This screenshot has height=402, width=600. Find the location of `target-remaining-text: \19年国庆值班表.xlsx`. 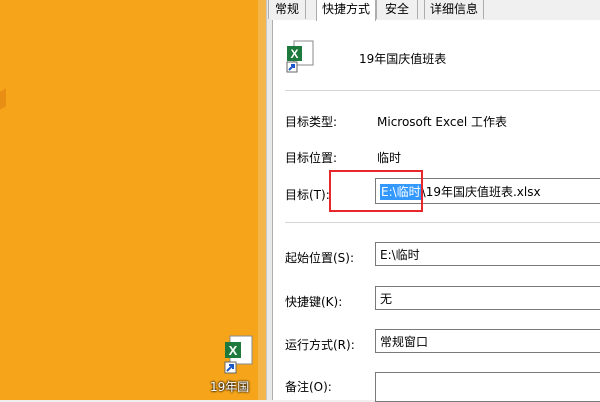

target-remaining-text: \19年国庆值班表.xlsx is located at coordinates (481, 192).